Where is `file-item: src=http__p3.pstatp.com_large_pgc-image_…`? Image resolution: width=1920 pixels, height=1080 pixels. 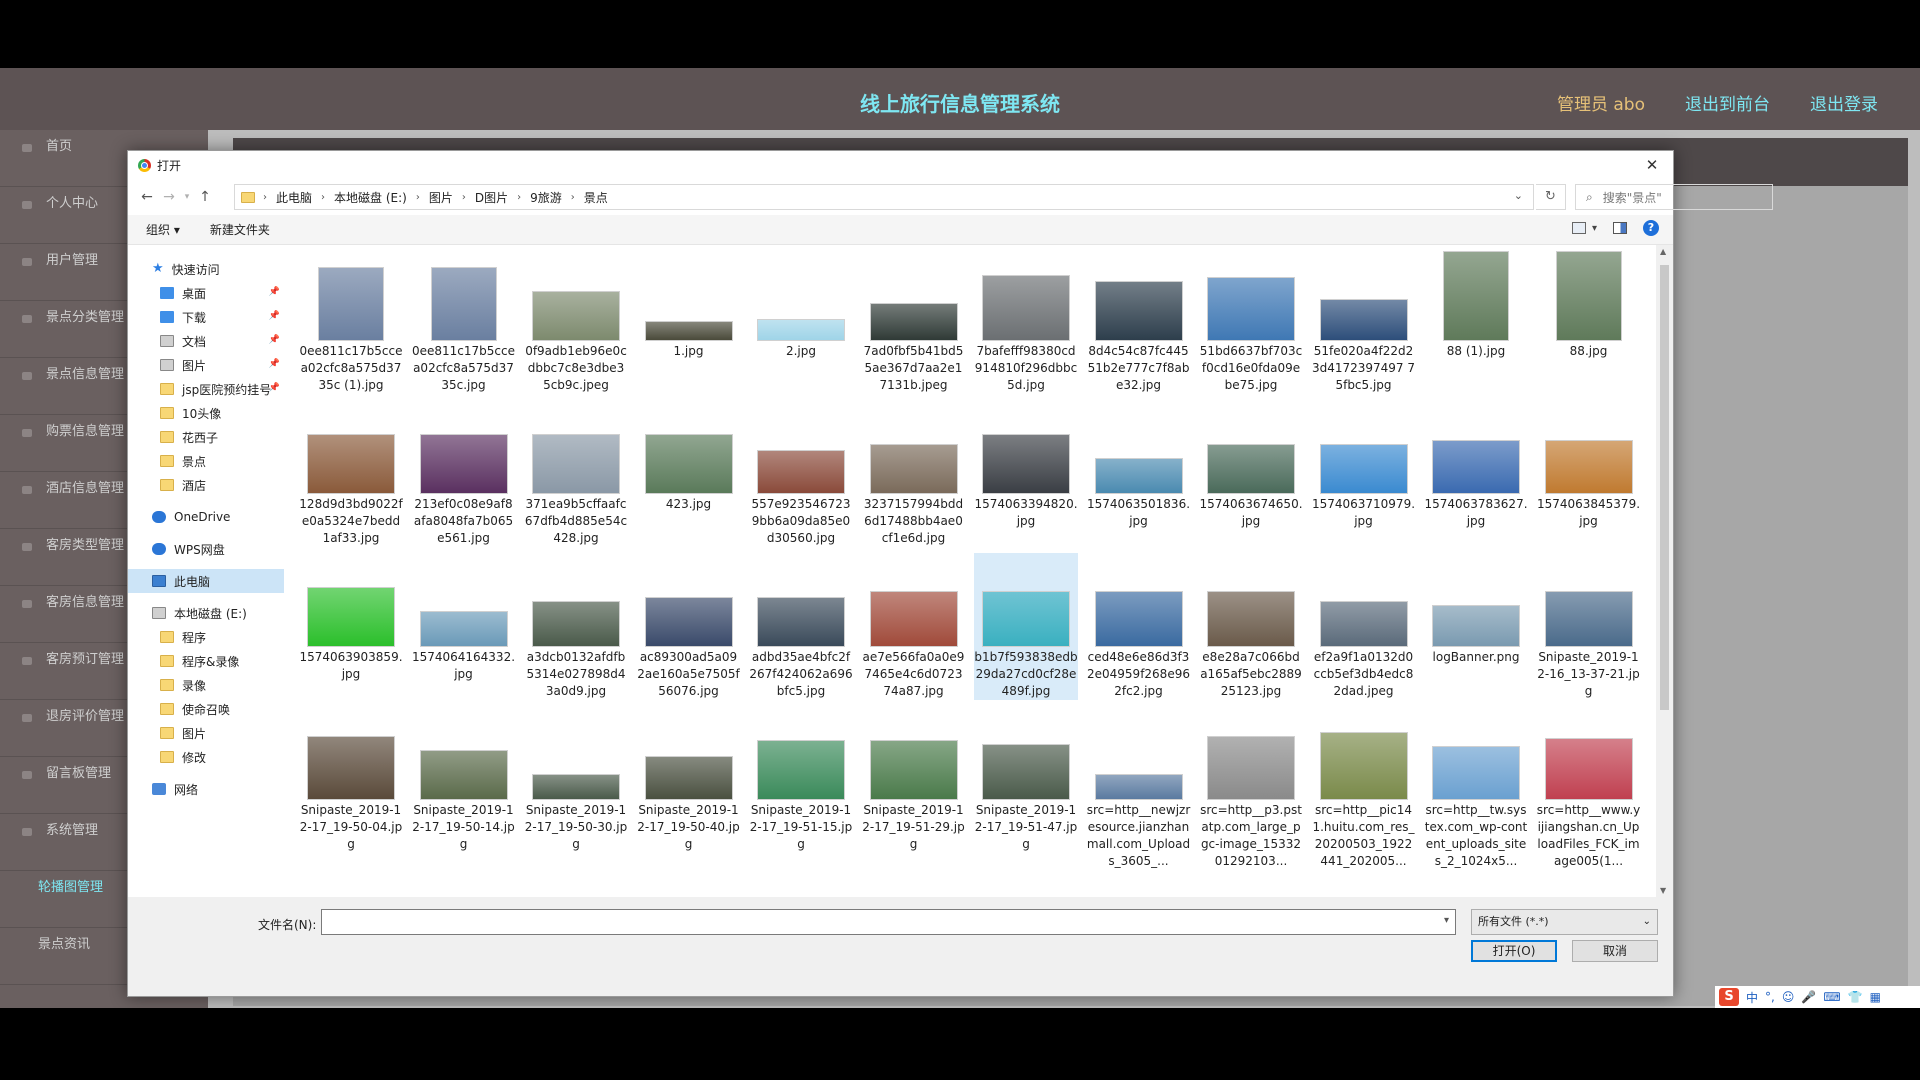
file-item: src=http__p3.pstatp.com_large_pgc-image_… is located at coordinates (1251, 788).